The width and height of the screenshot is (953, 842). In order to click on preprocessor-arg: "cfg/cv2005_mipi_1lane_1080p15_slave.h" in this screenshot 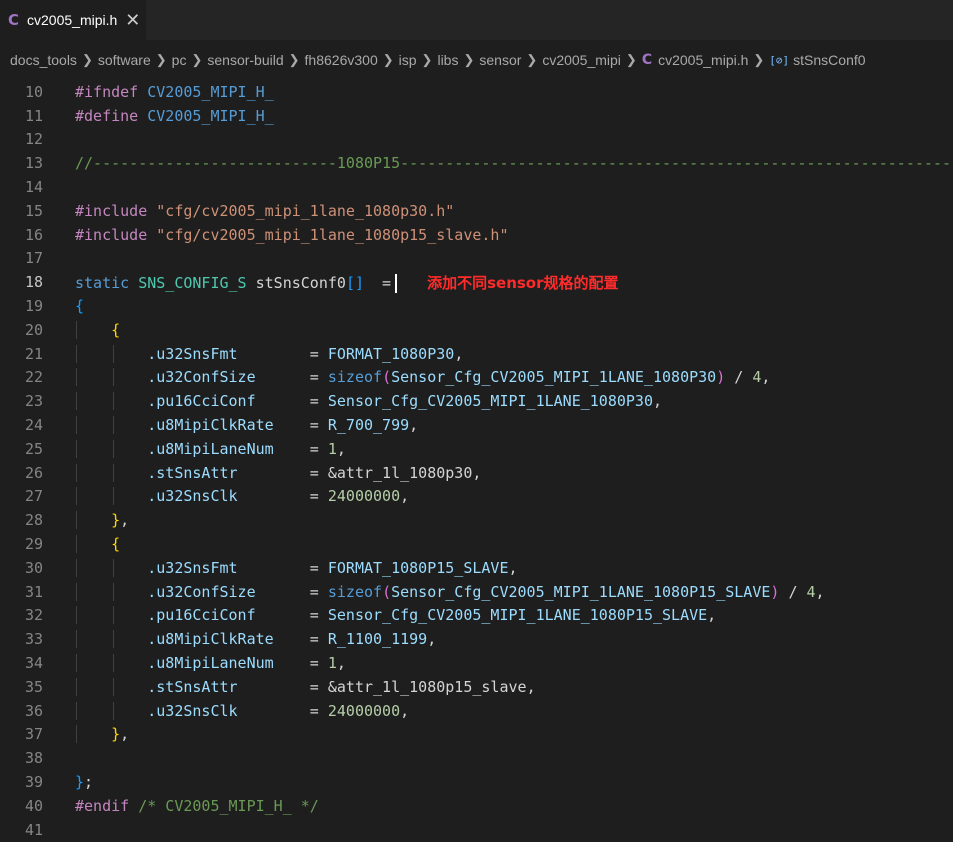, I will do `click(328, 234)`.